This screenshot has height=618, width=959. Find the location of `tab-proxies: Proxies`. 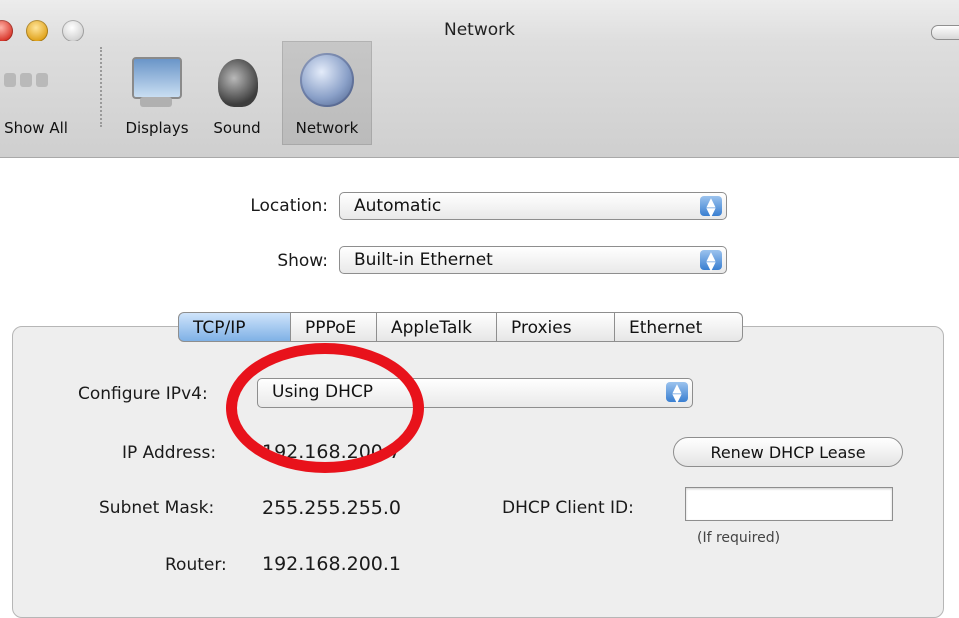

tab-proxies: Proxies is located at coordinates (556, 327).